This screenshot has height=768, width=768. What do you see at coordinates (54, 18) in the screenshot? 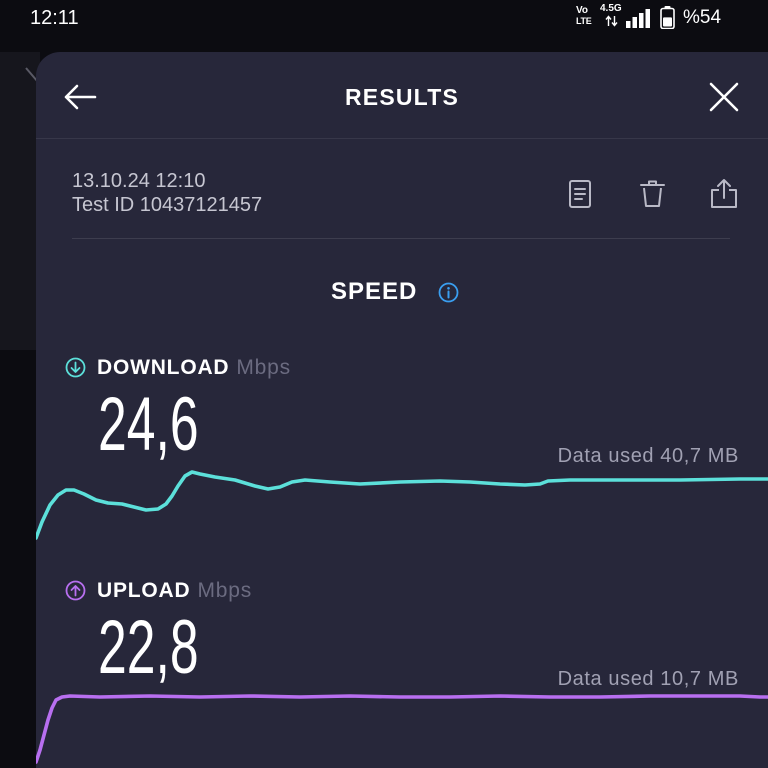
I see `status-time: 12:11` at bounding box center [54, 18].